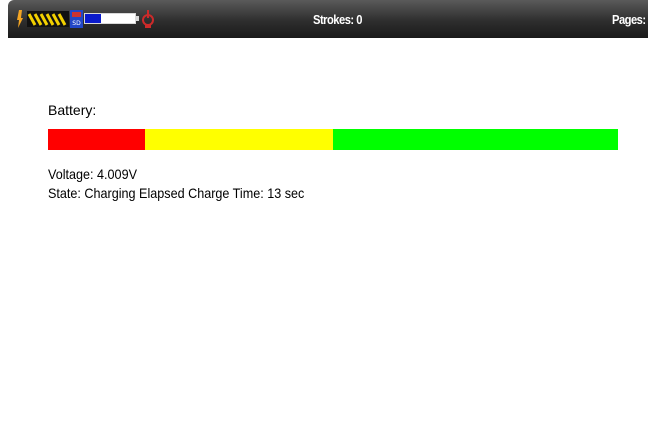 This screenshot has width=648, height=425. What do you see at coordinates (76, 23) in the screenshot?
I see `svg-text: SD` at bounding box center [76, 23].